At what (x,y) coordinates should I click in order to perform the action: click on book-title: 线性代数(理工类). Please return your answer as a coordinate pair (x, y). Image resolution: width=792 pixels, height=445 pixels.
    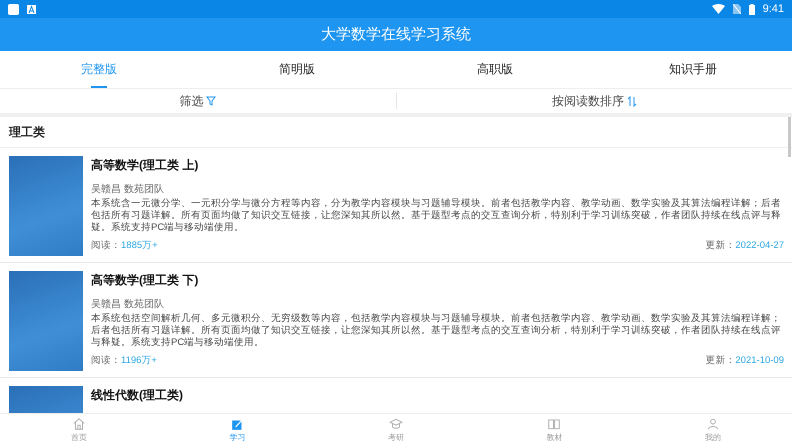
    Looking at the image, I should click on (137, 395).